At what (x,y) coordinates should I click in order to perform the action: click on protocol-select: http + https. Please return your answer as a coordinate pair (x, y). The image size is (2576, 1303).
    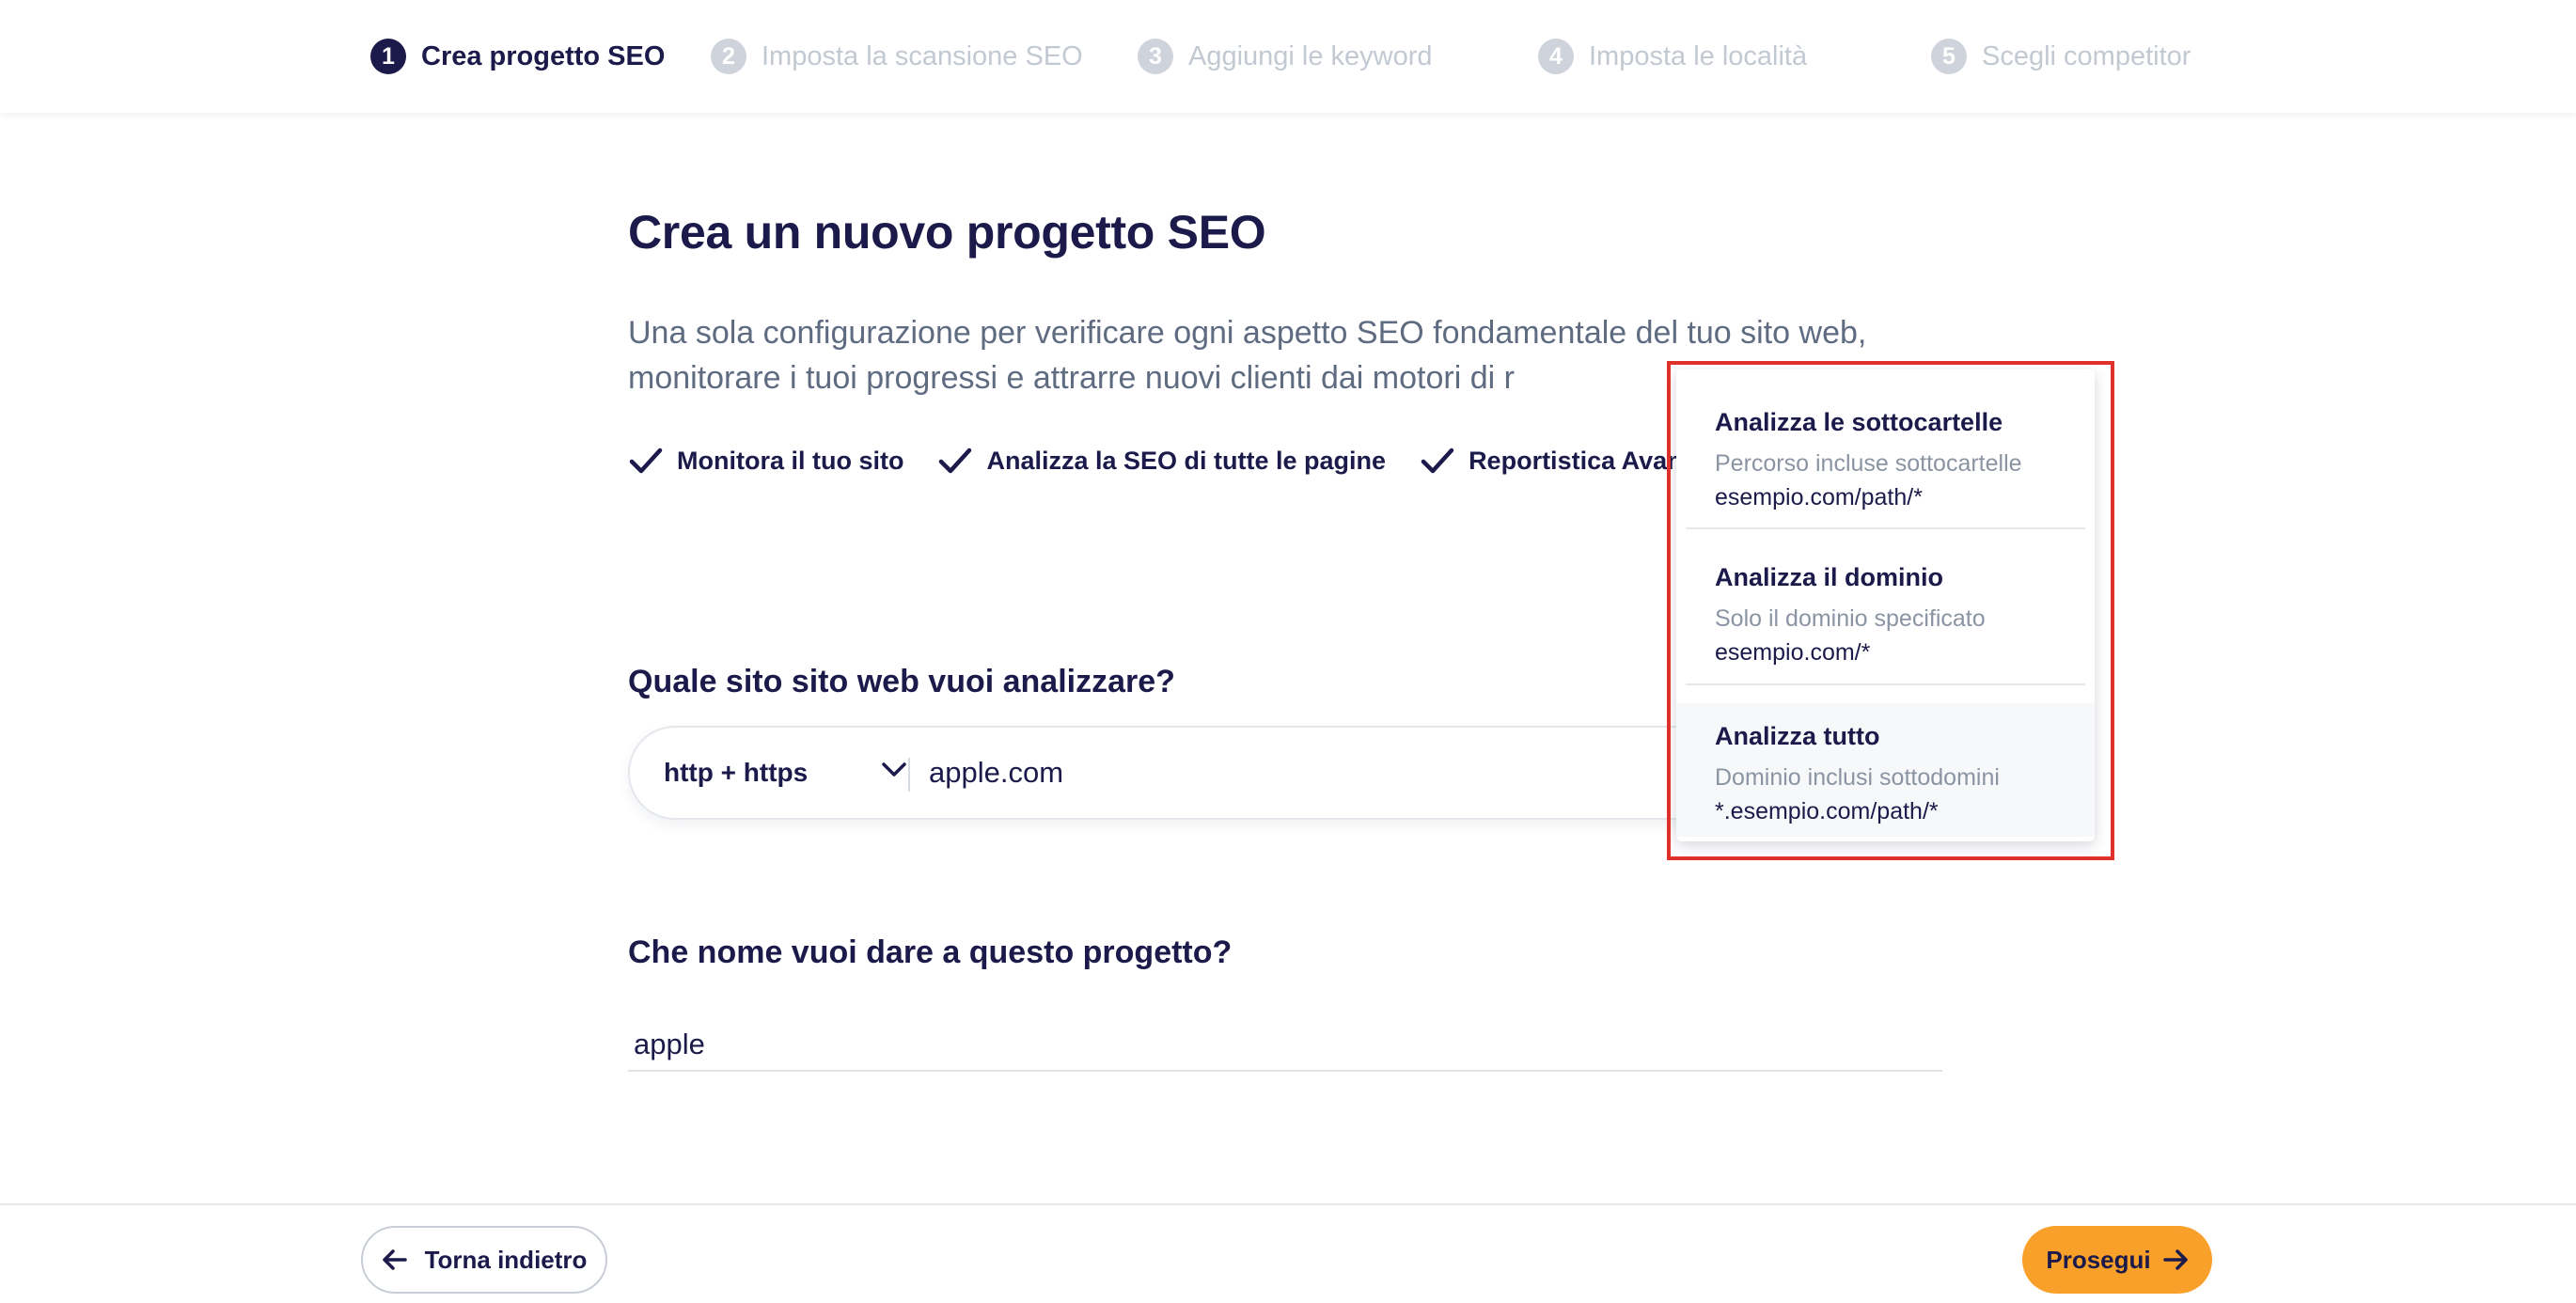
    Looking at the image, I should click on (785, 773).